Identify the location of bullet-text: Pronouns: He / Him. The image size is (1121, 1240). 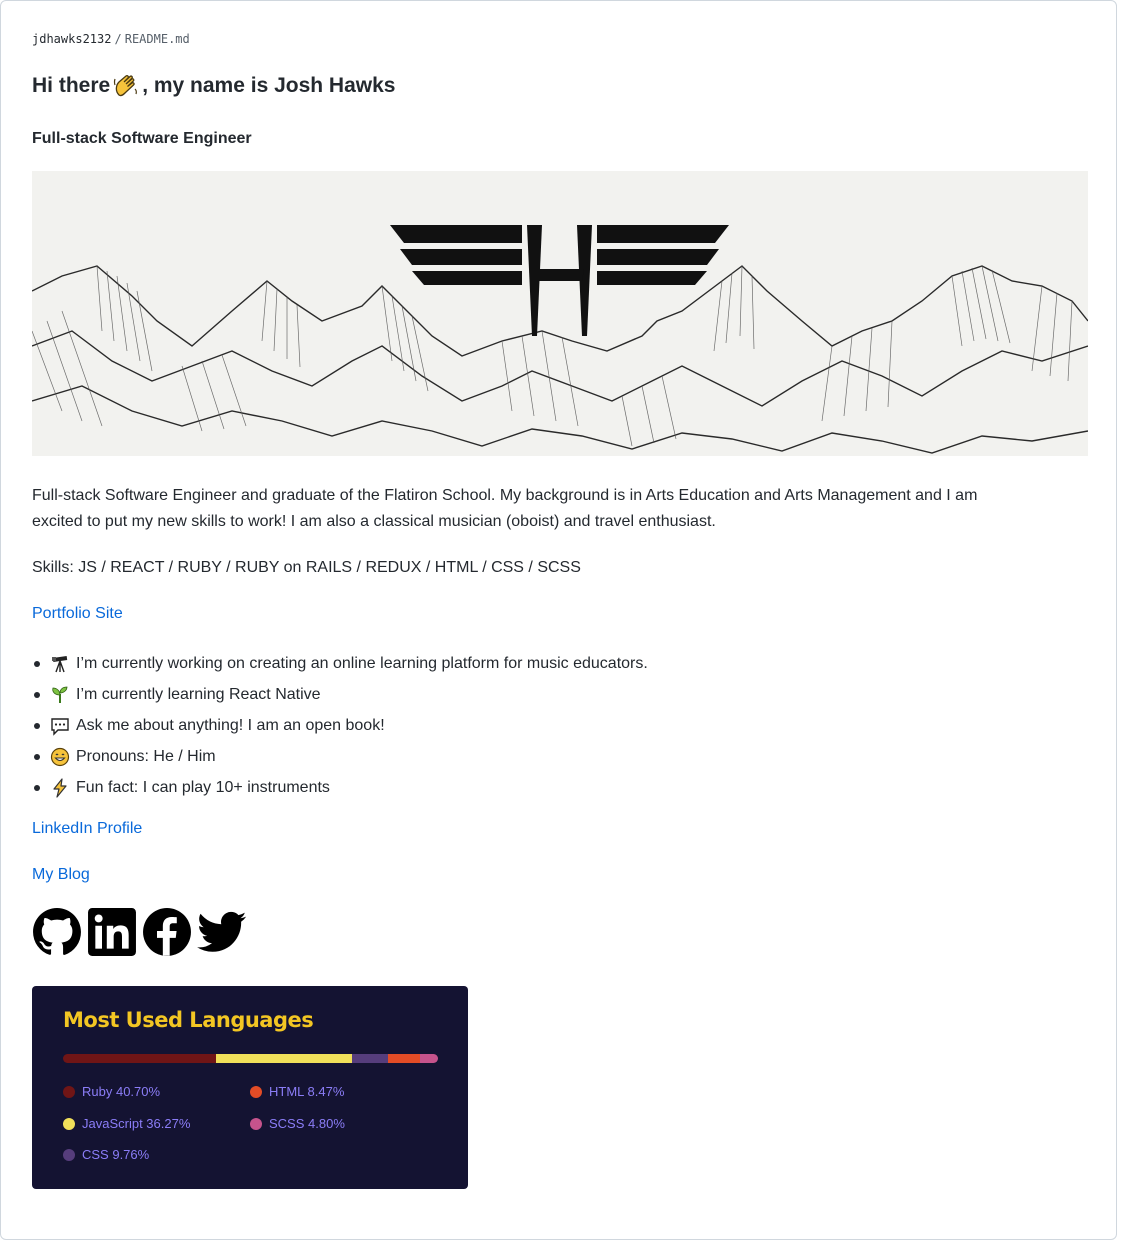
(146, 756).